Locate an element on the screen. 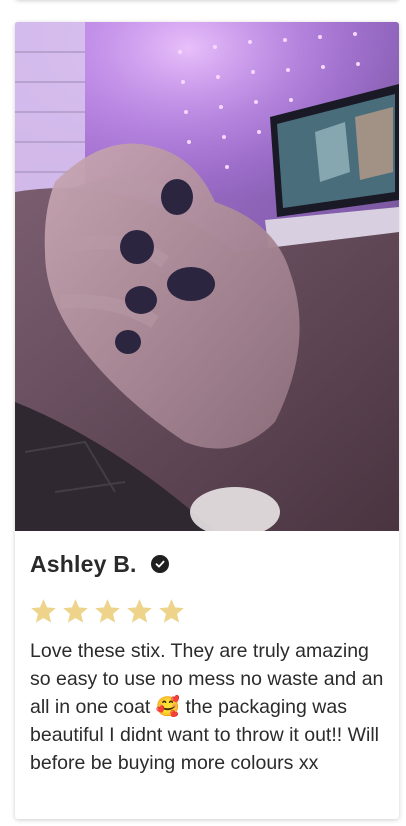 The image size is (406, 826). verified-check-icon is located at coordinates (159, 564).